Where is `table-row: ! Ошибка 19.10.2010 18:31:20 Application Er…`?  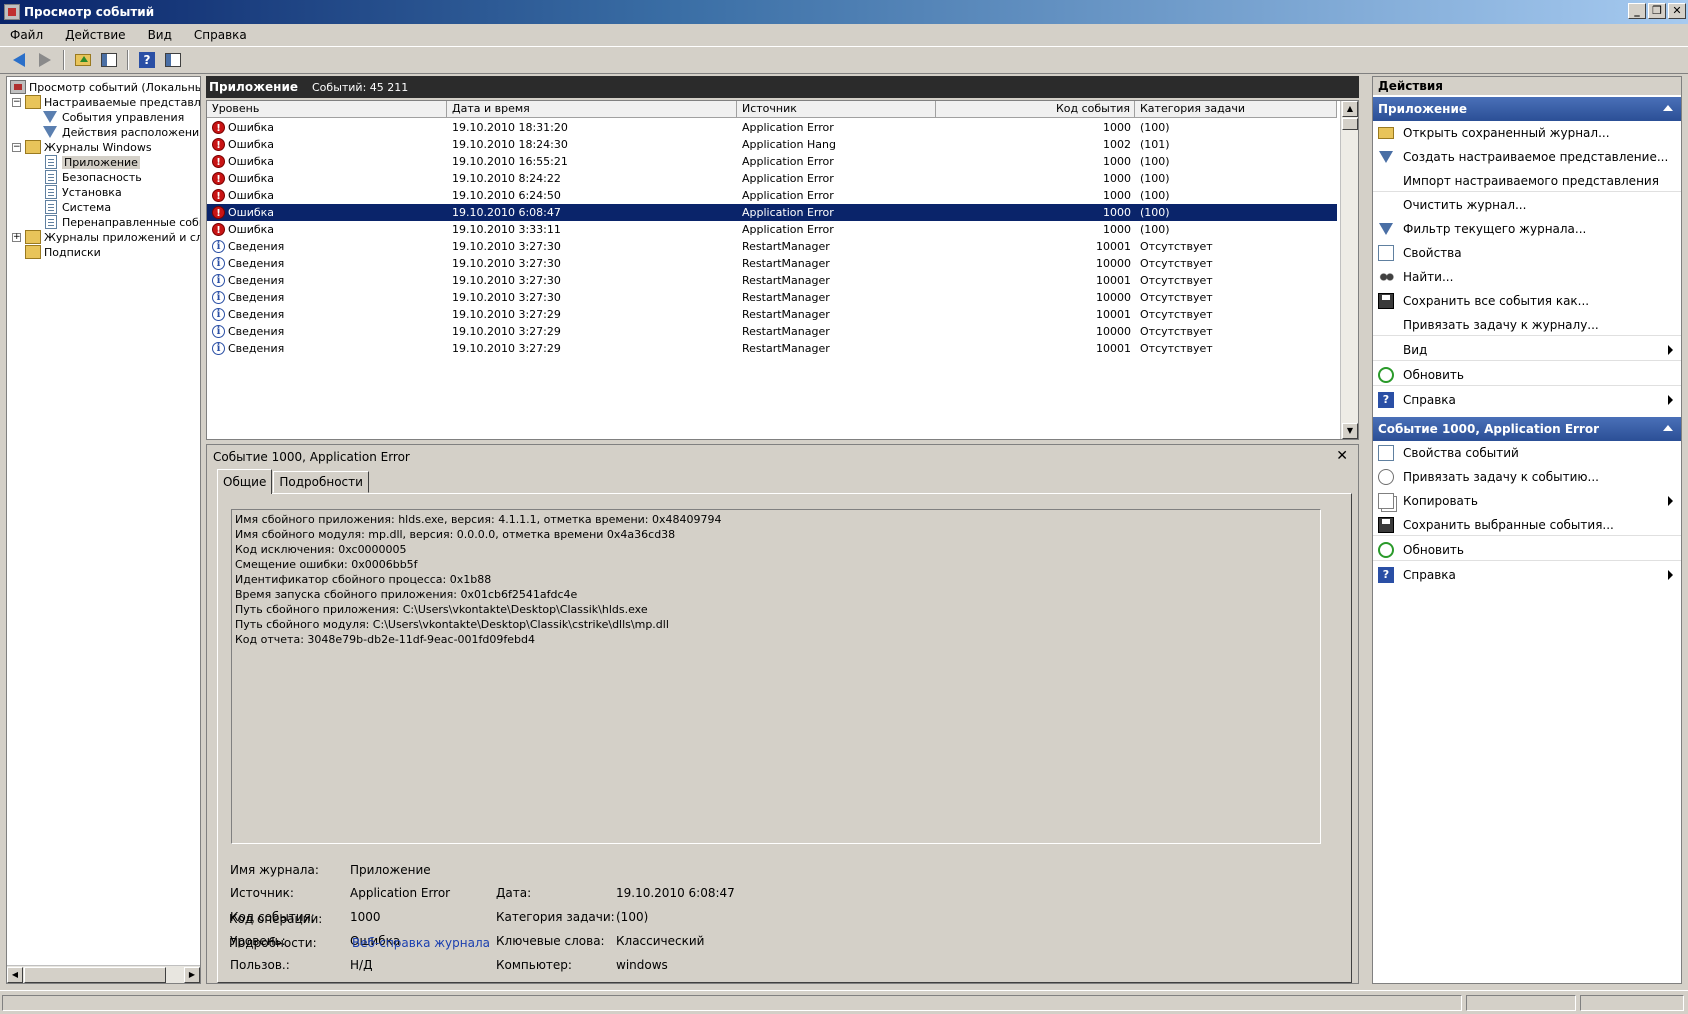
table-row: ! Ошибка 19.10.2010 18:31:20 Application Er… is located at coordinates (772, 127).